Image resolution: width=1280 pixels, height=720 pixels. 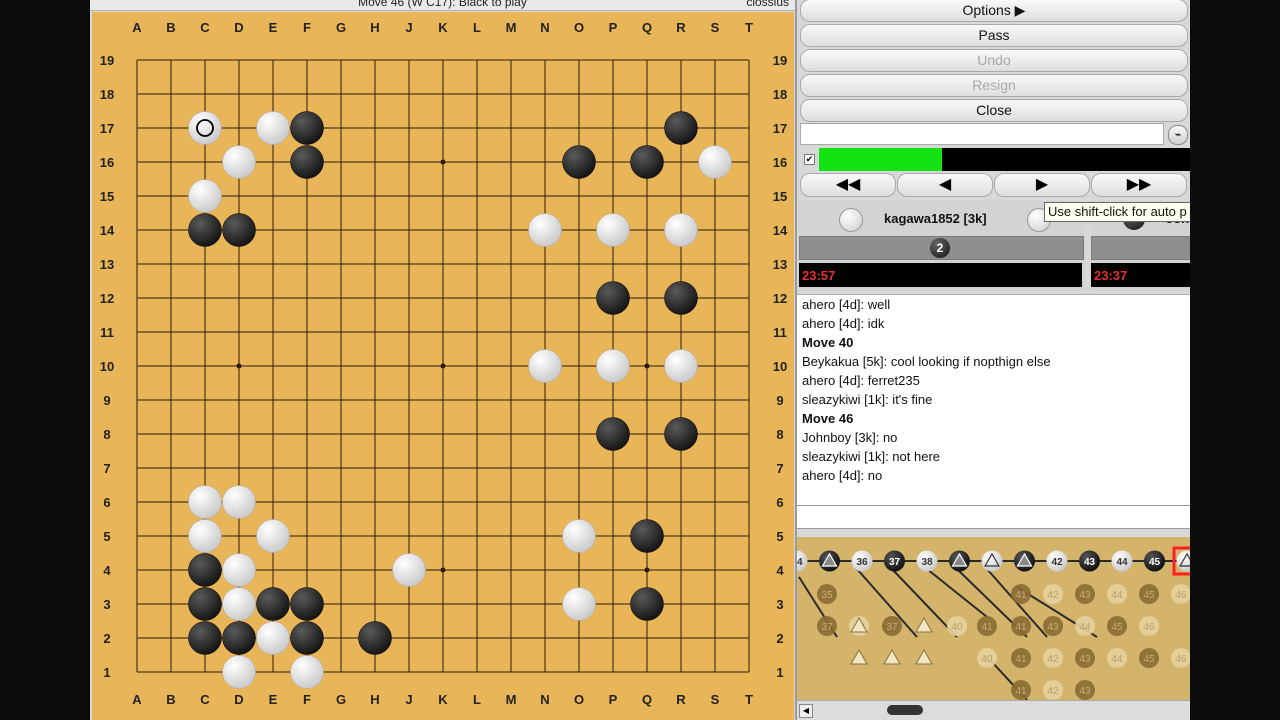 I want to click on move-progress-fill, so click(x=881, y=159).